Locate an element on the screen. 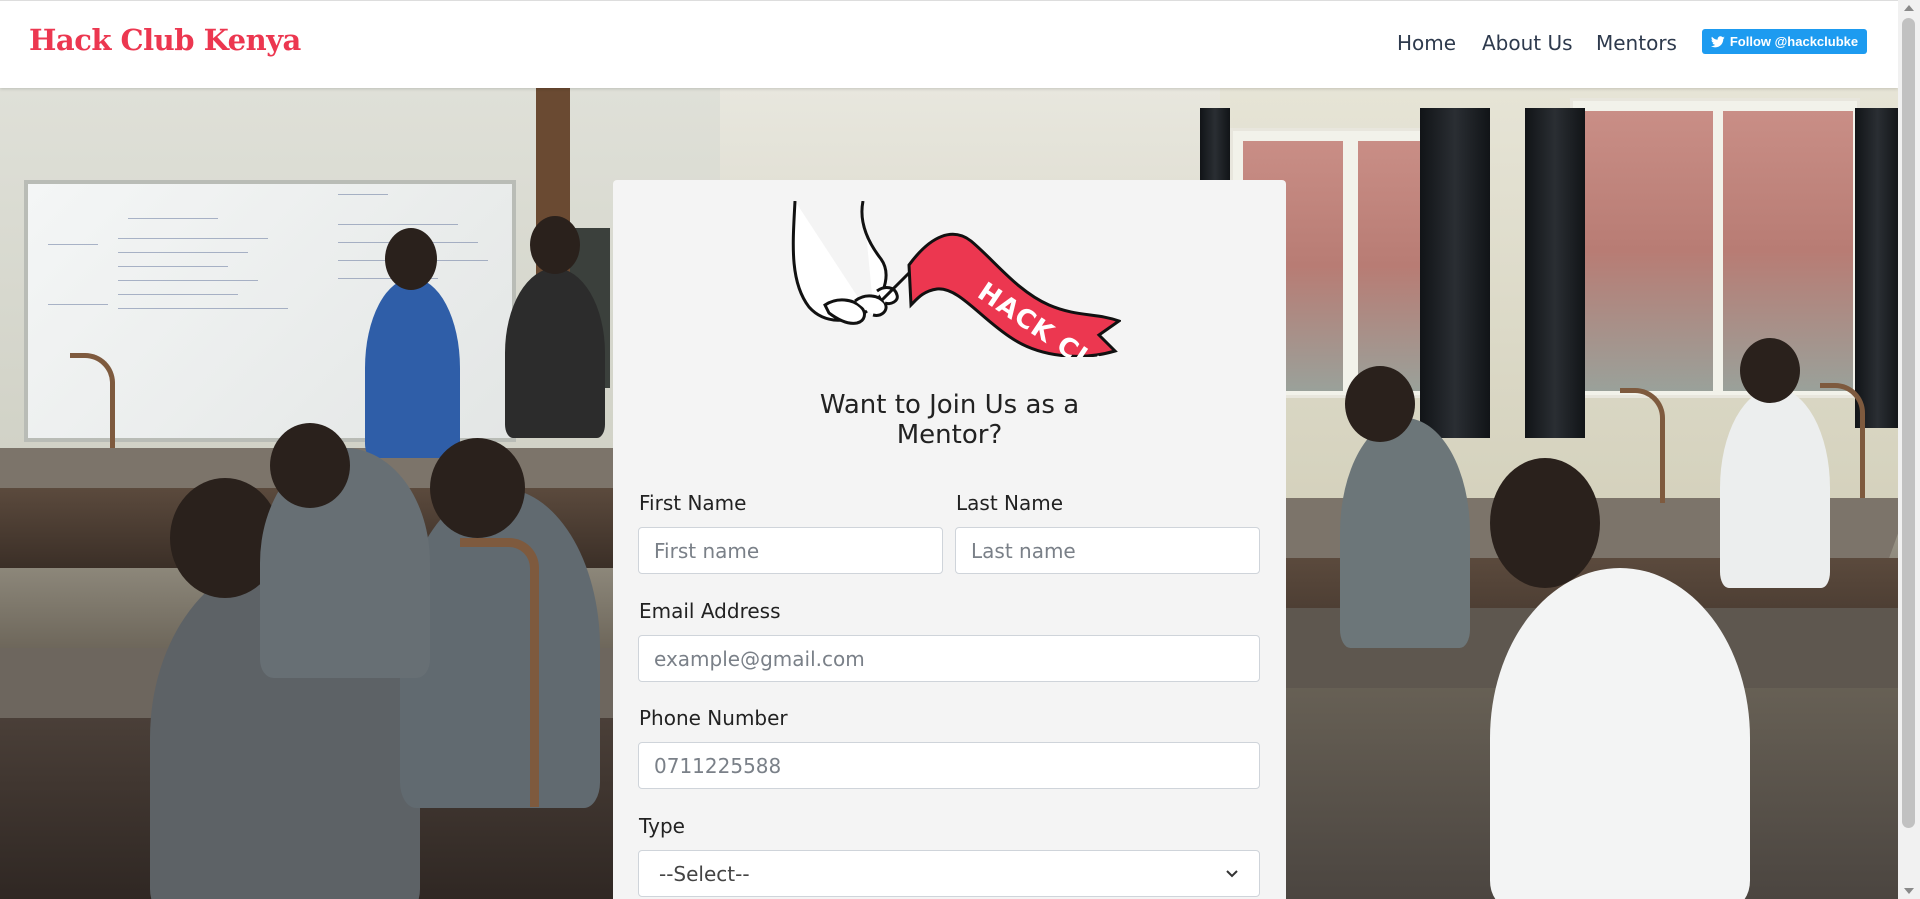  email-label: Email Address is located at coordinates (710, 611).